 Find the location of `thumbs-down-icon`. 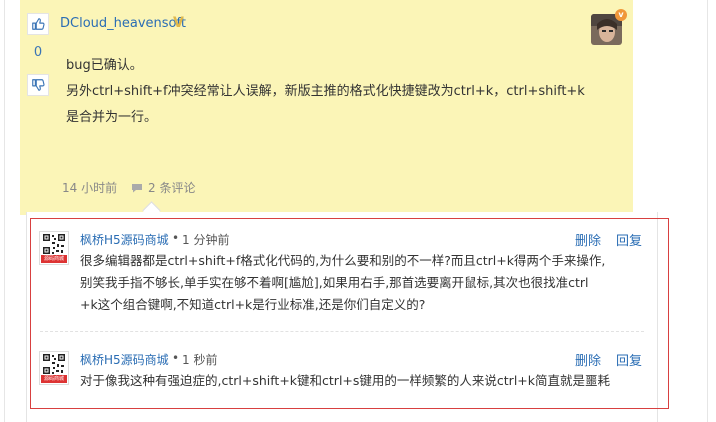

thumbs-down-icon is located at coordinates (38, 85).